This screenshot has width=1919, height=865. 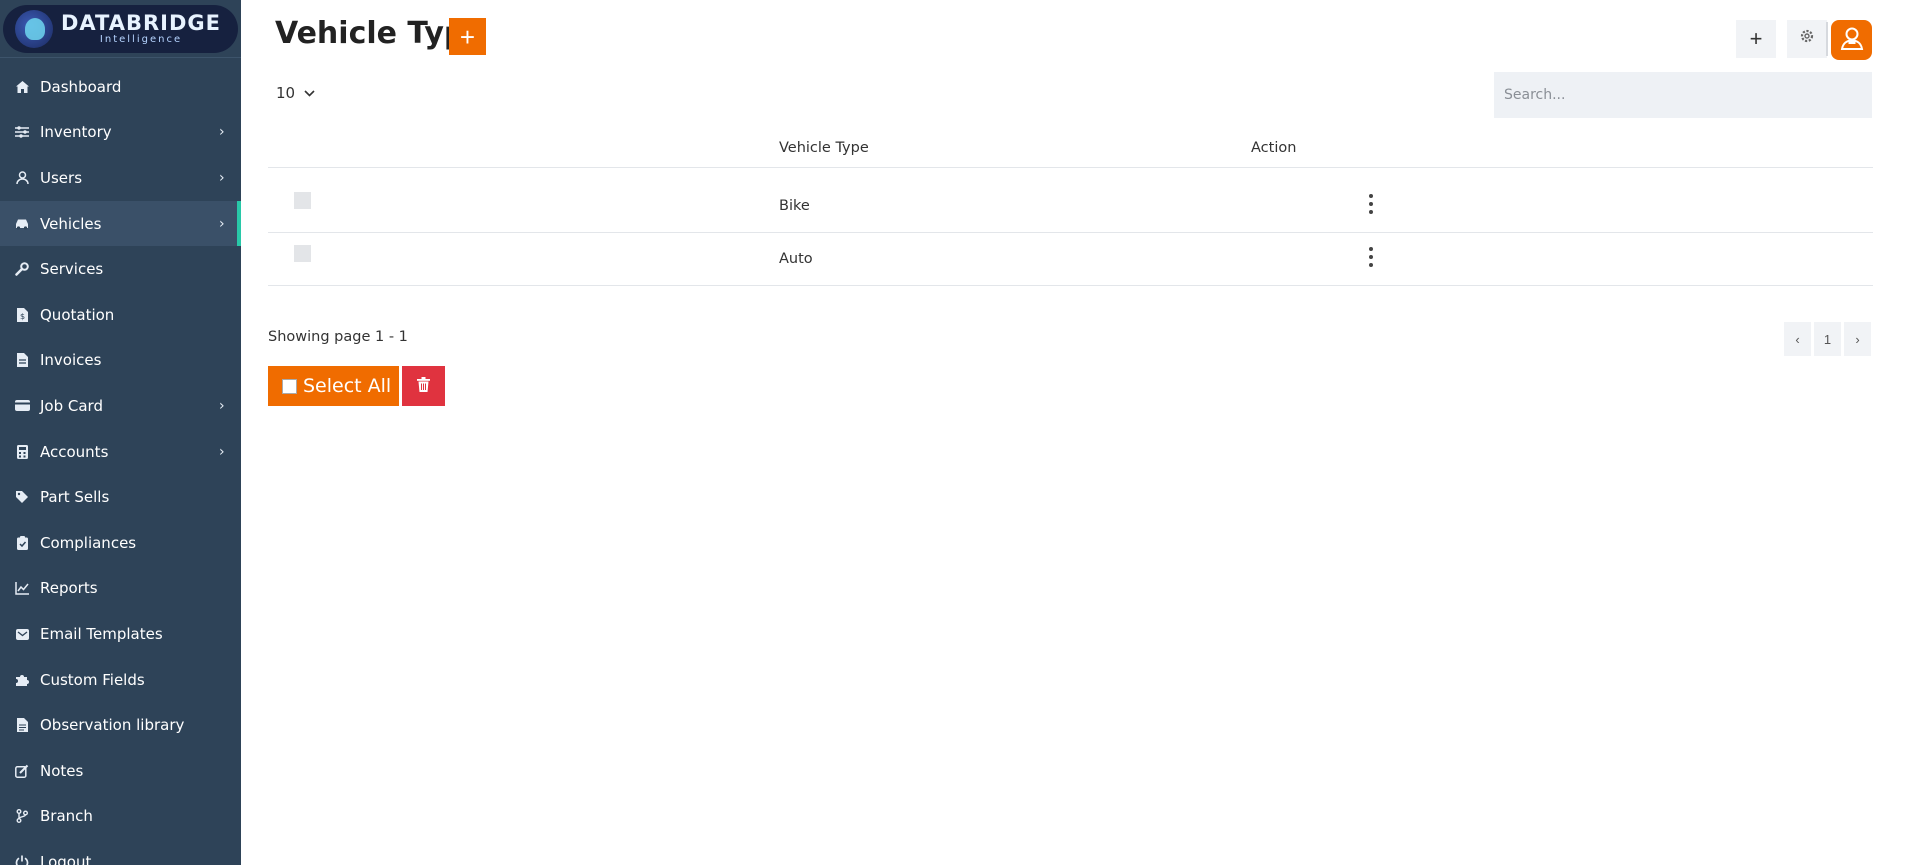 What do you see at coordinates (22, 634) in the screenshot?
I see `email-icon` at bounding box center [22, 634].